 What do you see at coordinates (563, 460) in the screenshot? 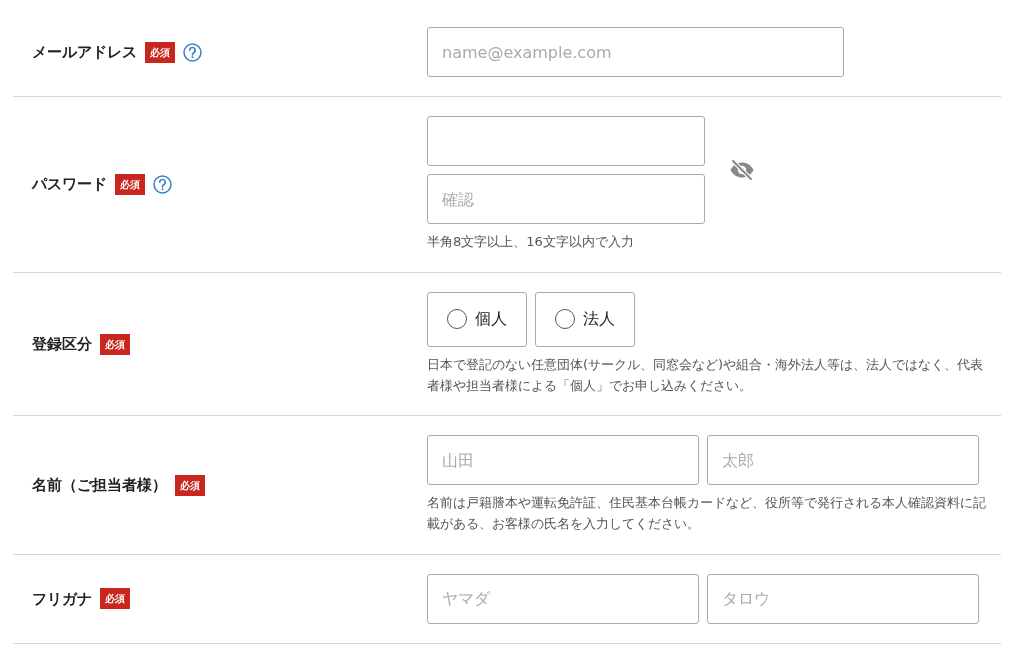
I see `input-field: 山田` at bounding box center [563, 460].